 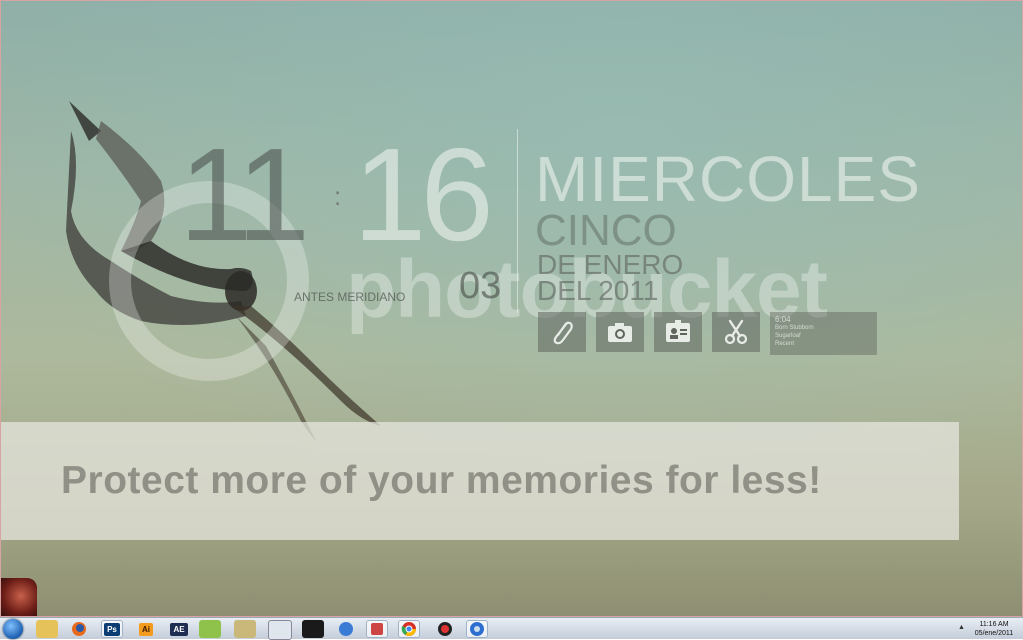 I want to click on taskbar-chrome-icon, so click(x=409, y=629).